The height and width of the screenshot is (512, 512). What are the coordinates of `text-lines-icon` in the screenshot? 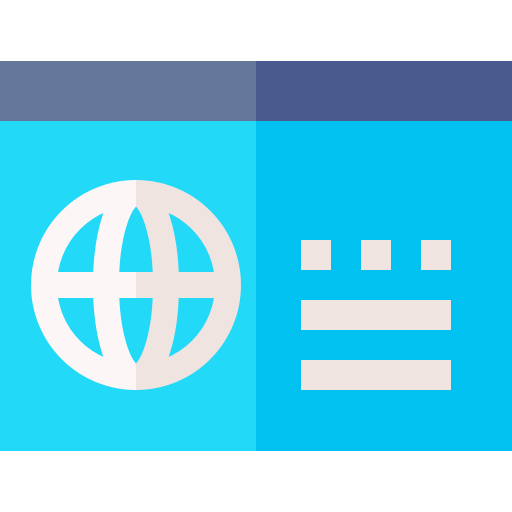 It's located at (376, 315).